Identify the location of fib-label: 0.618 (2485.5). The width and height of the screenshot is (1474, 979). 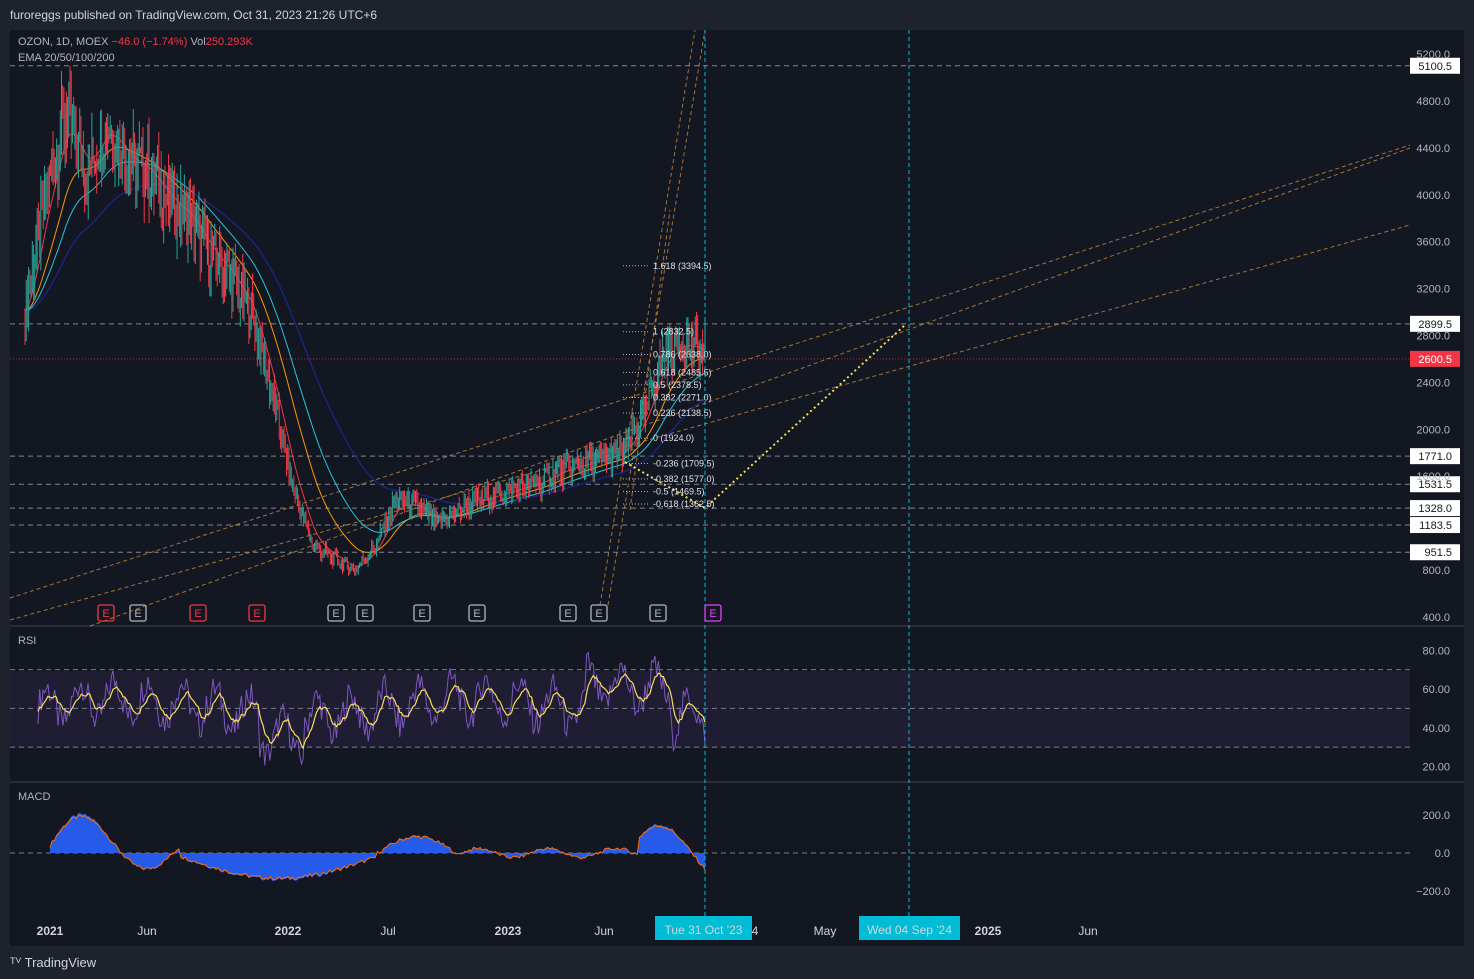
(682, 372).